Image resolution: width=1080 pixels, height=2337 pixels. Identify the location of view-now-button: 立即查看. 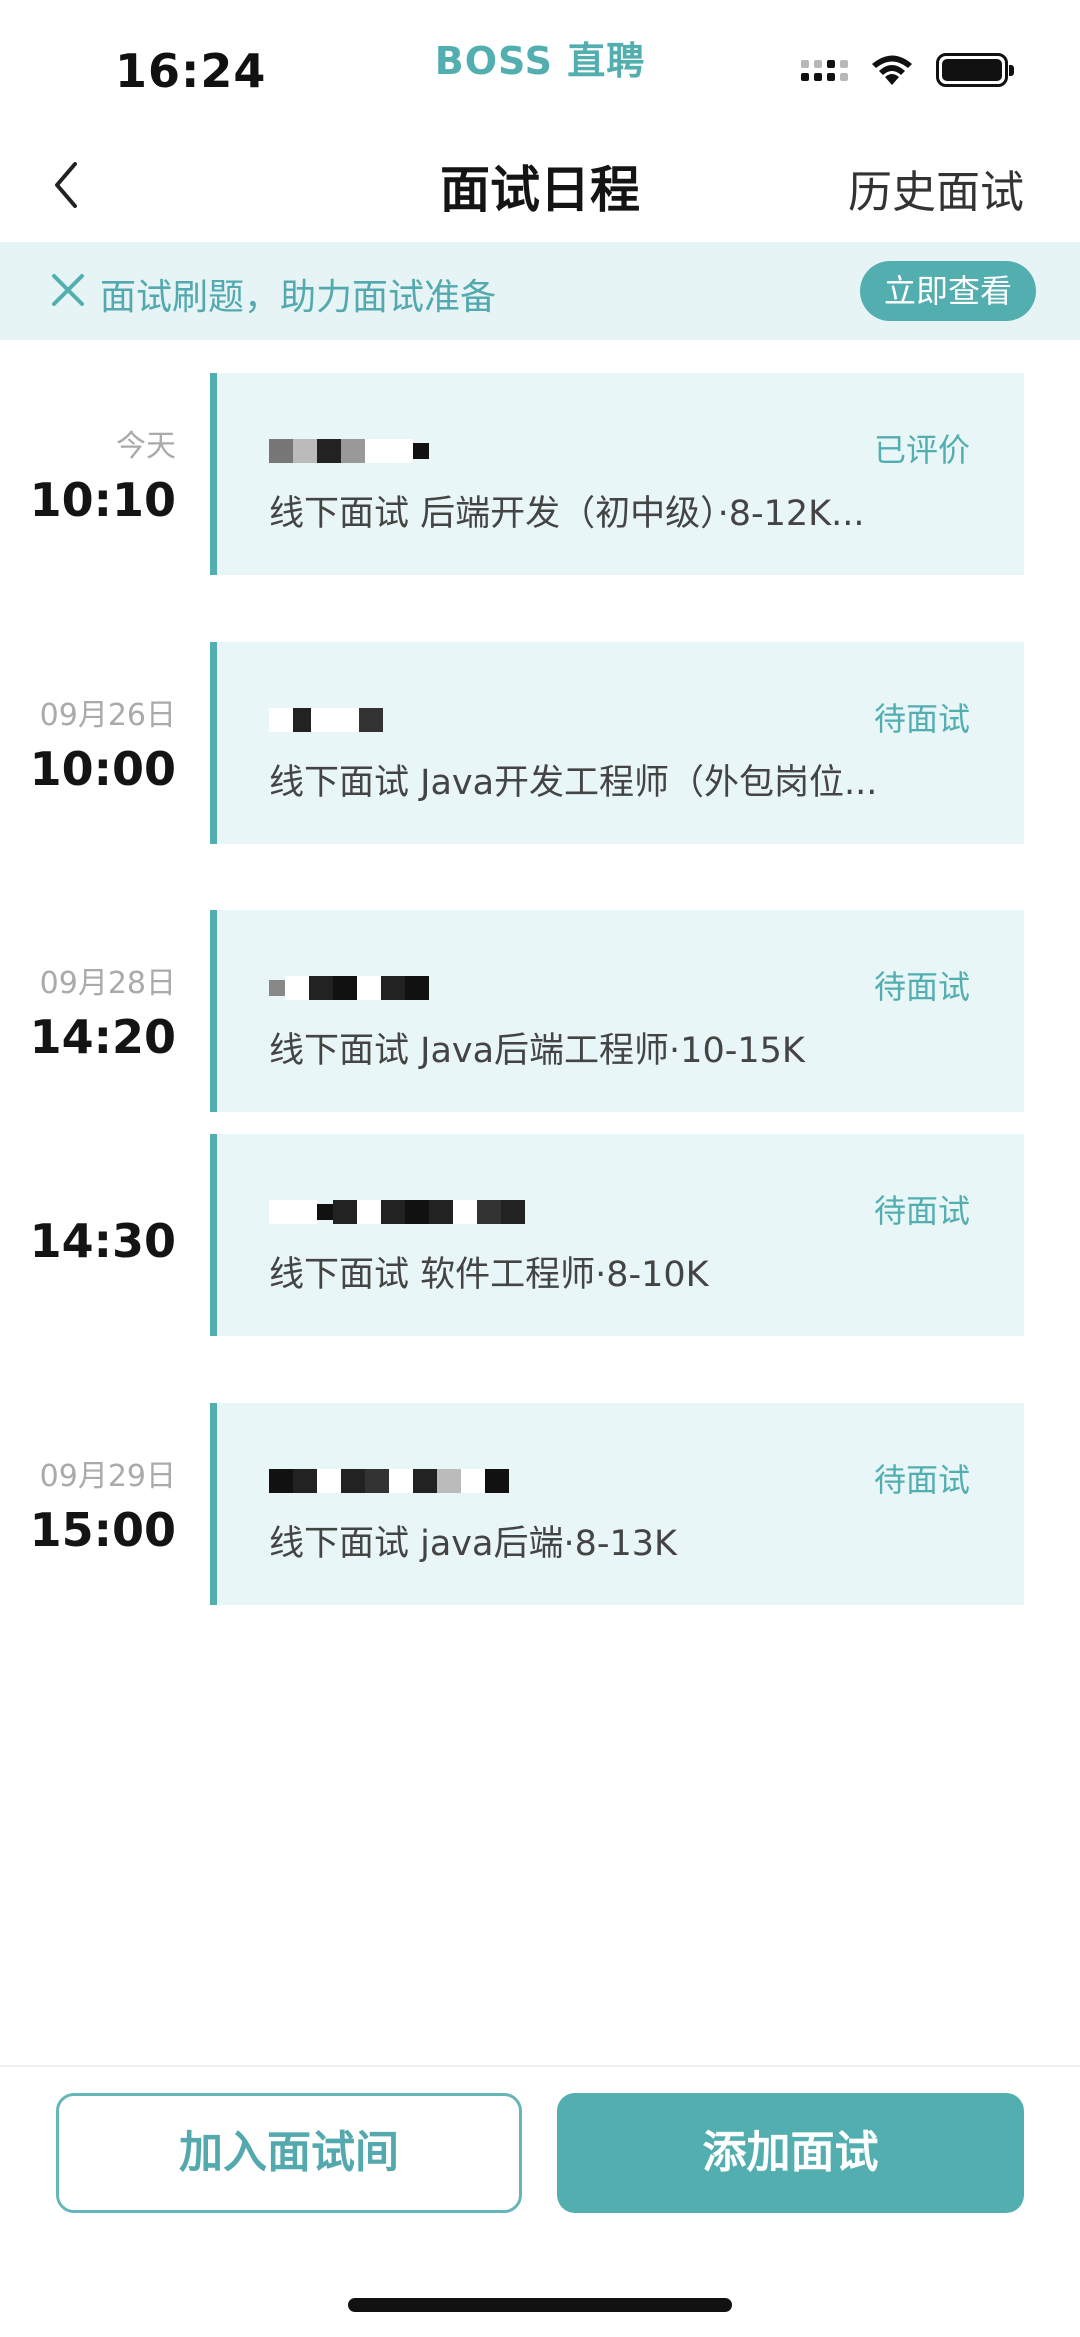
(948, 291).